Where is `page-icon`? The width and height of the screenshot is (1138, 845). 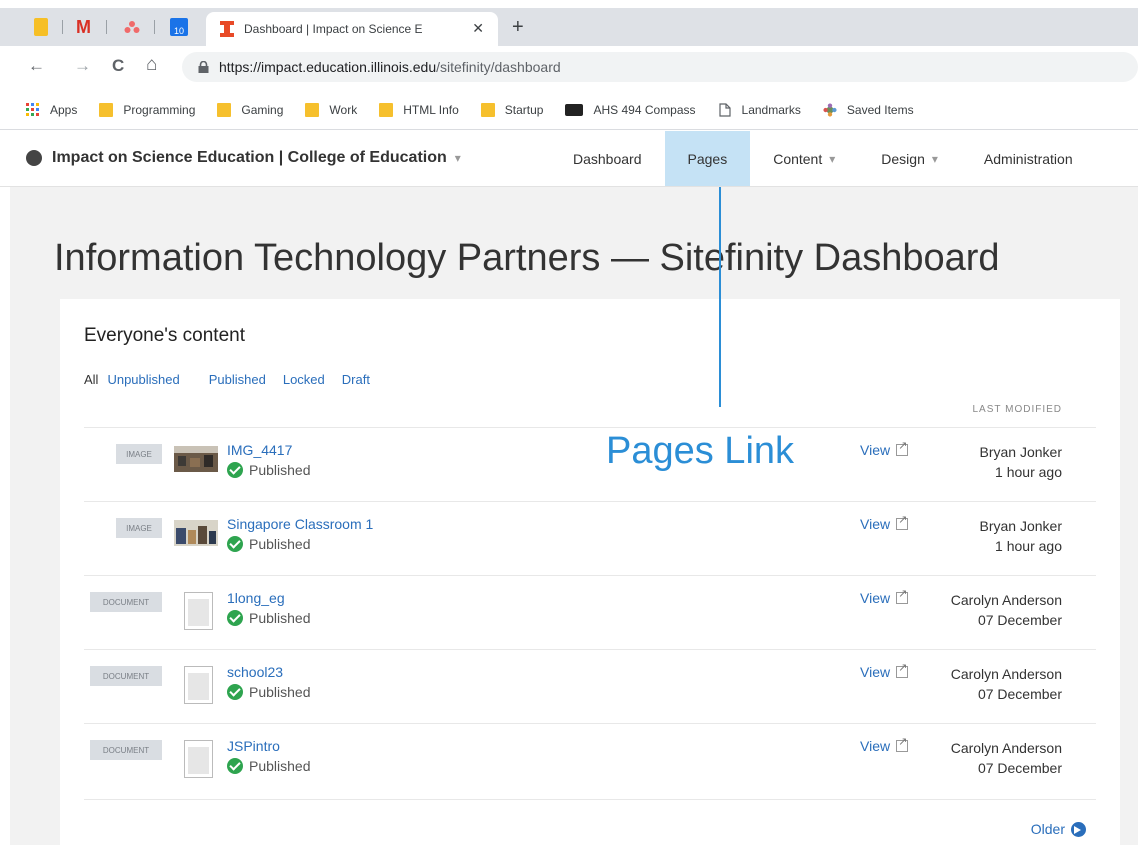
page-icon is located at coordinates (724, 109).